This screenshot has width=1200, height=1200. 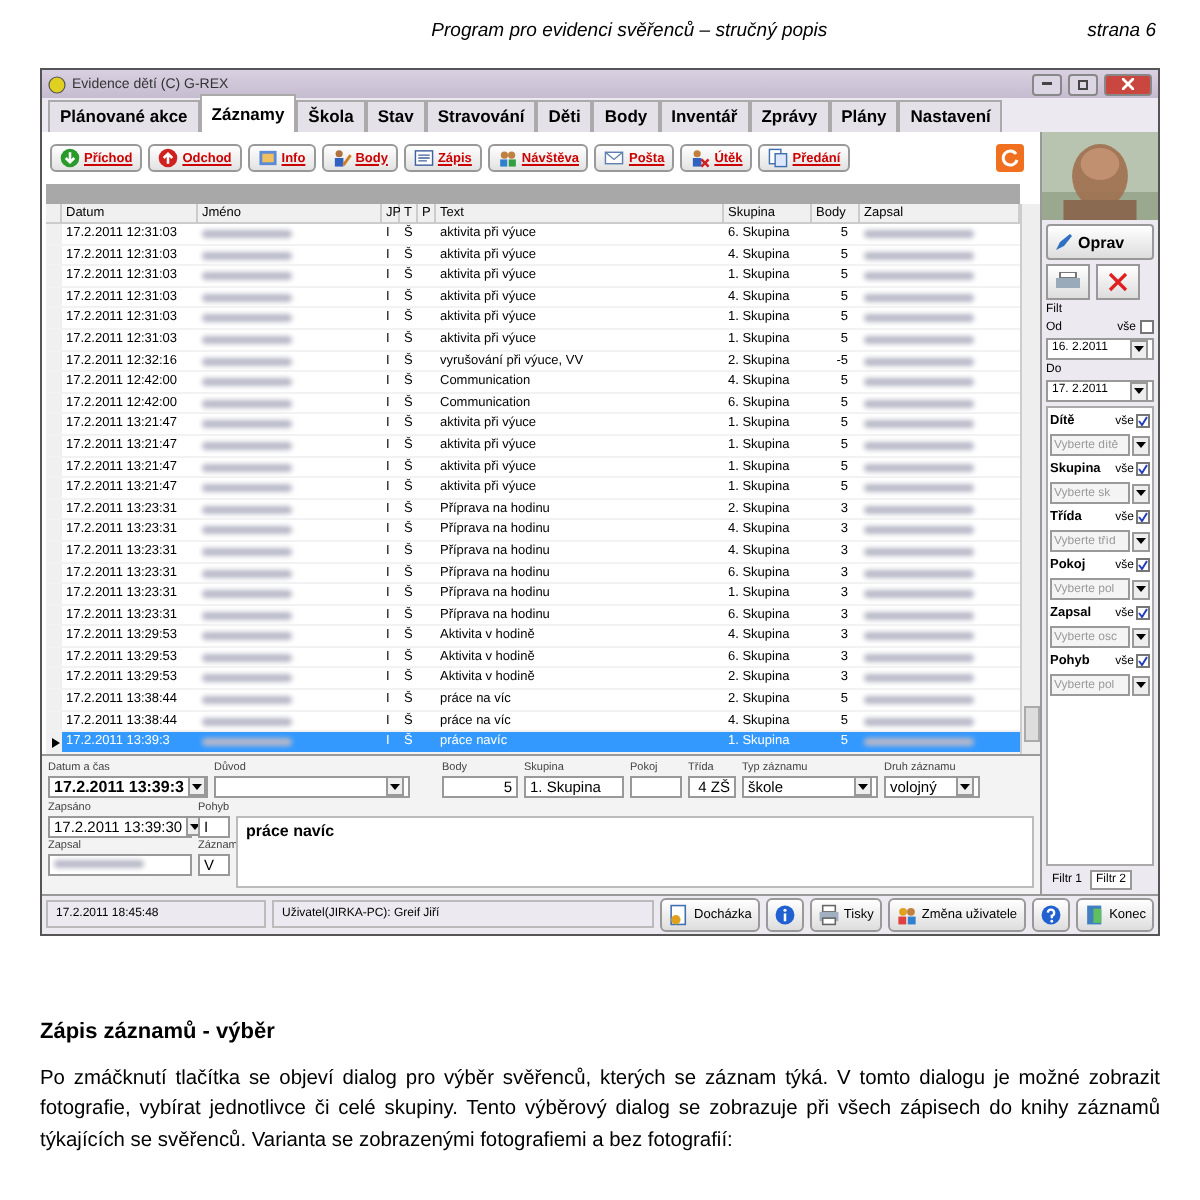 What do you see at coordinates (395, 116) in the screenshot?
I see `tab: Stav` at bounding box center [395, 116].